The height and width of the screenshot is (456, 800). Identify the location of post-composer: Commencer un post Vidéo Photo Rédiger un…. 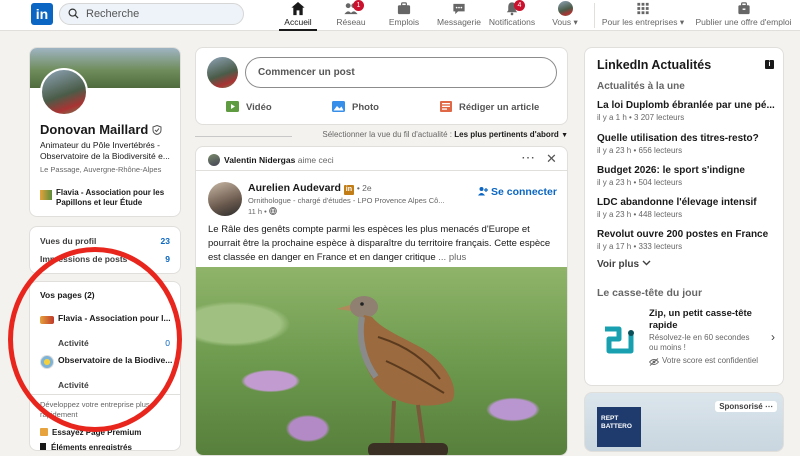
(381, 86).